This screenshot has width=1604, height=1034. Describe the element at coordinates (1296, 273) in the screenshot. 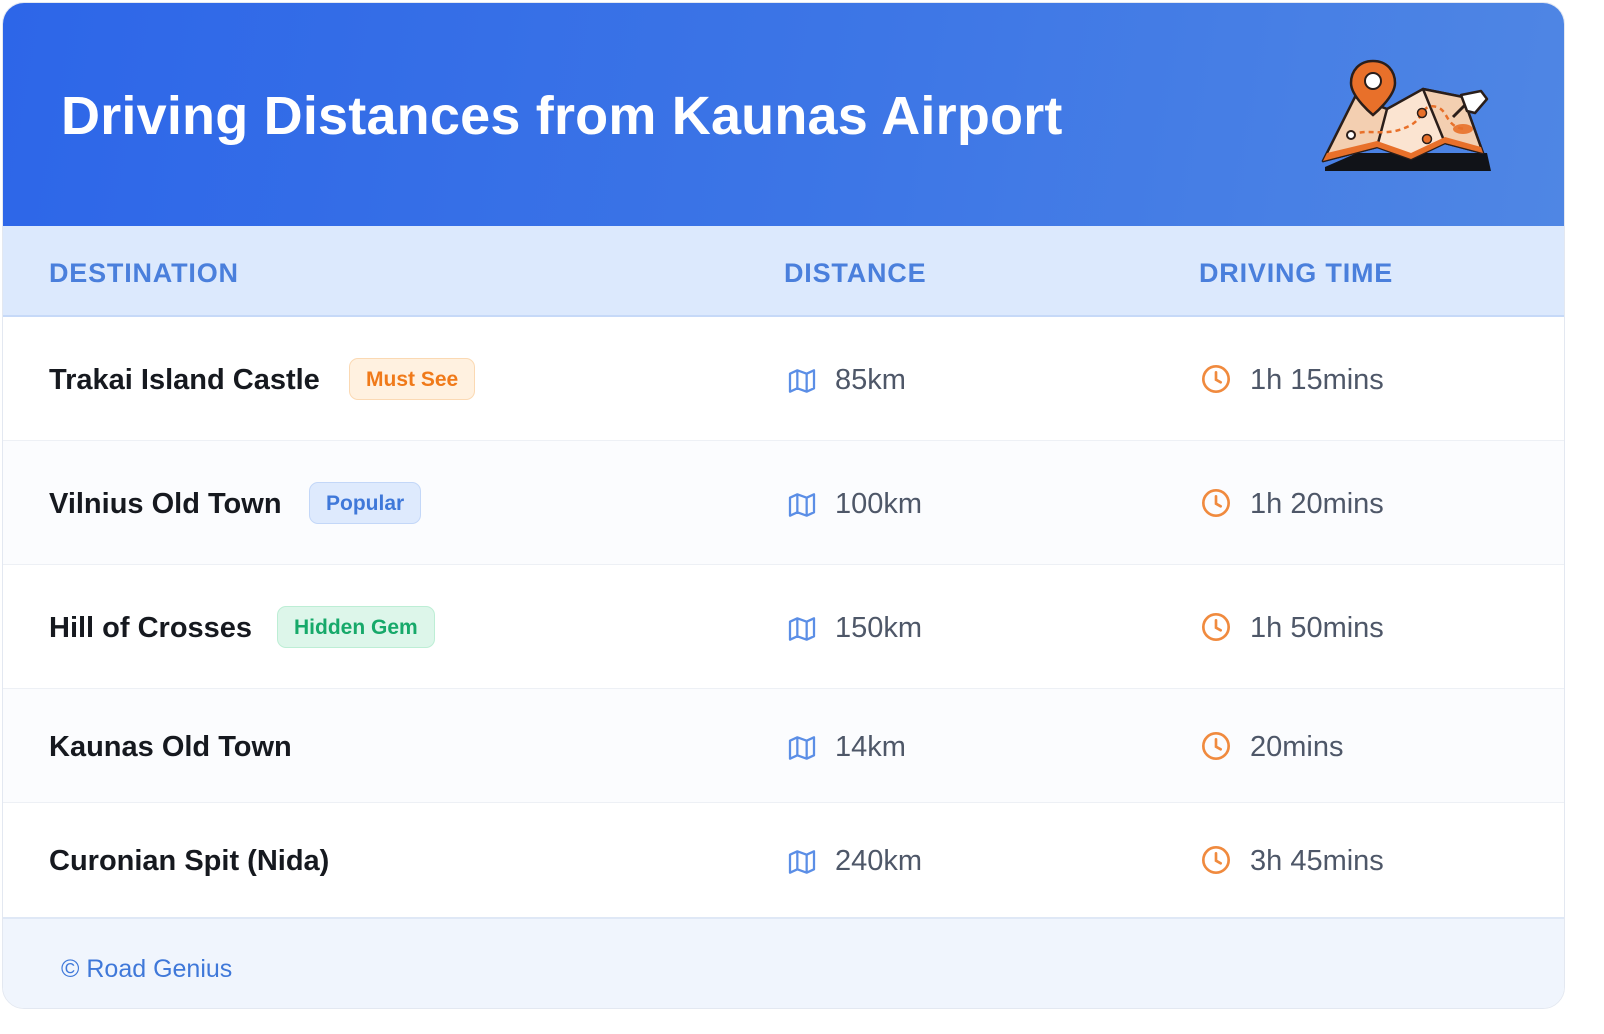

I see `column-header-driving-time: DRIVING TIME` at that location.